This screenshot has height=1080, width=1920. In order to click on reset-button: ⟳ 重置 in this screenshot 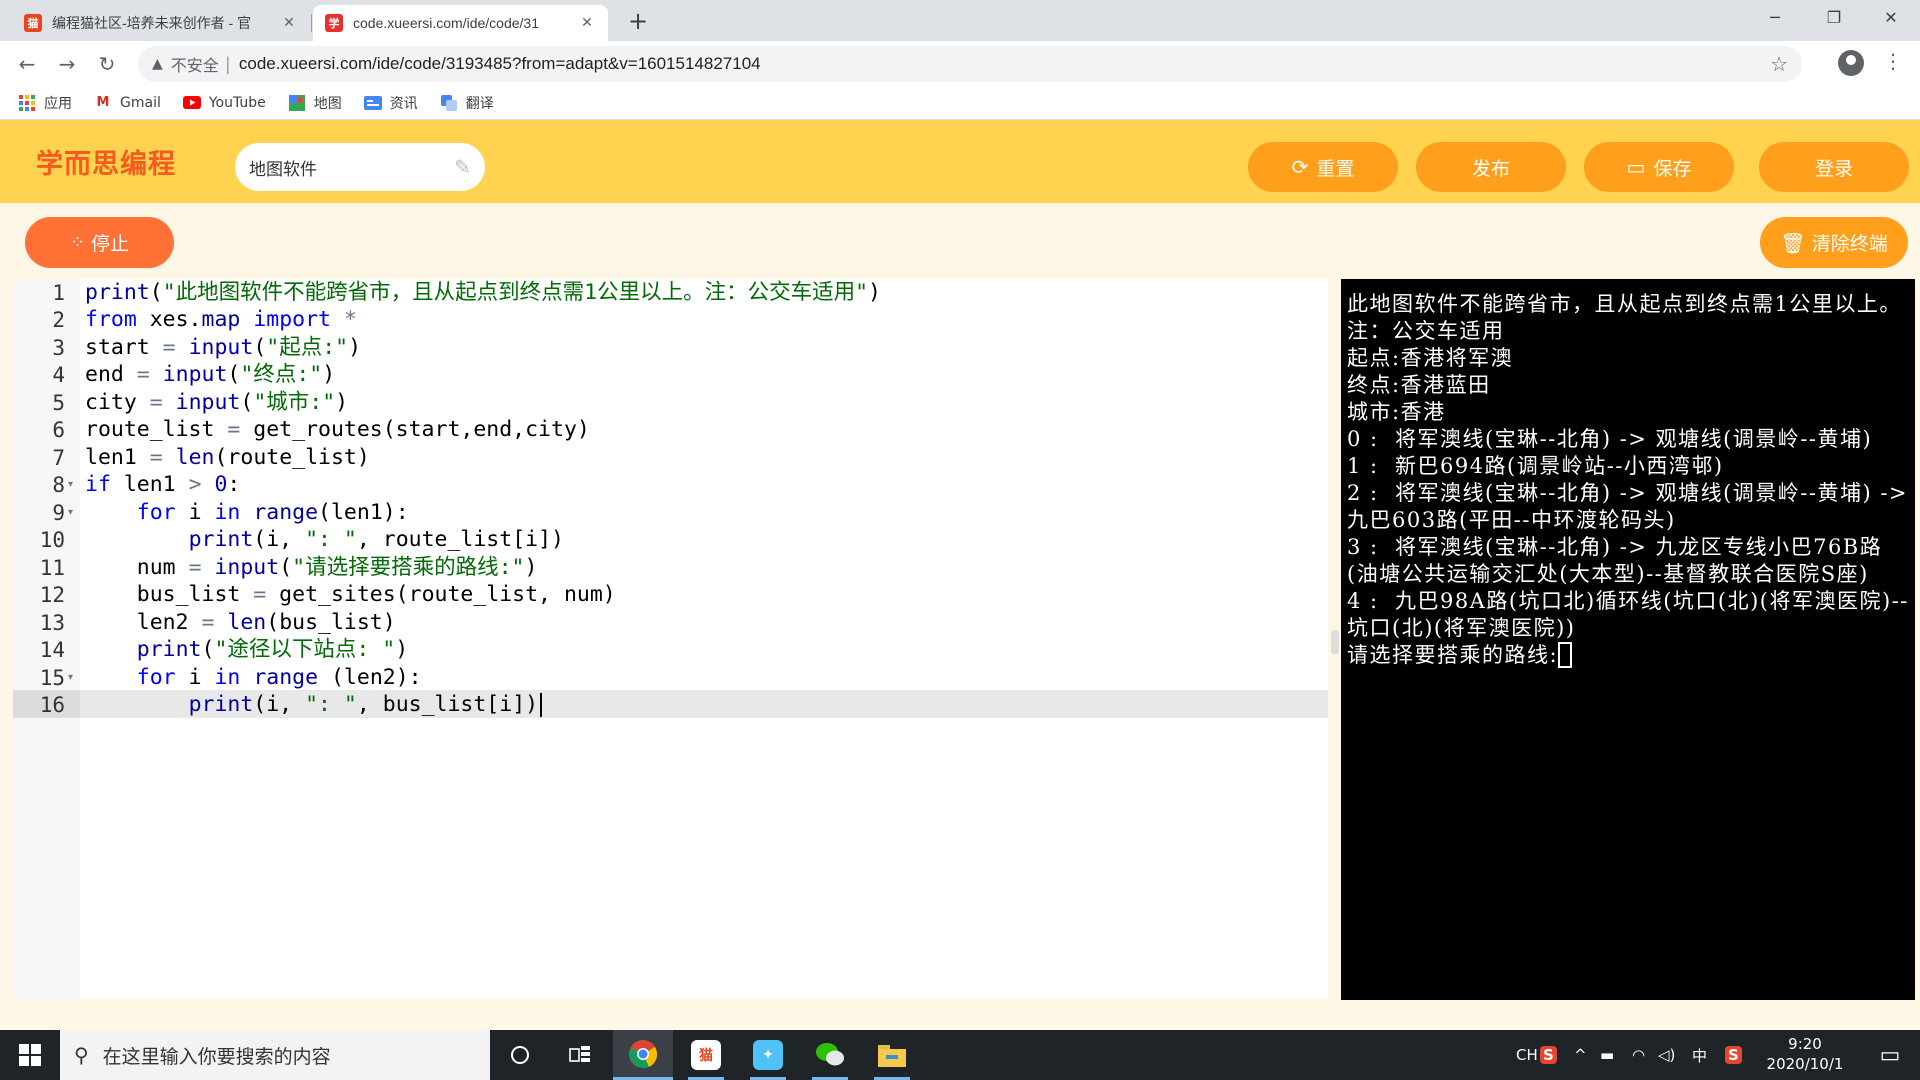, I will do `click(1323, 167)`.